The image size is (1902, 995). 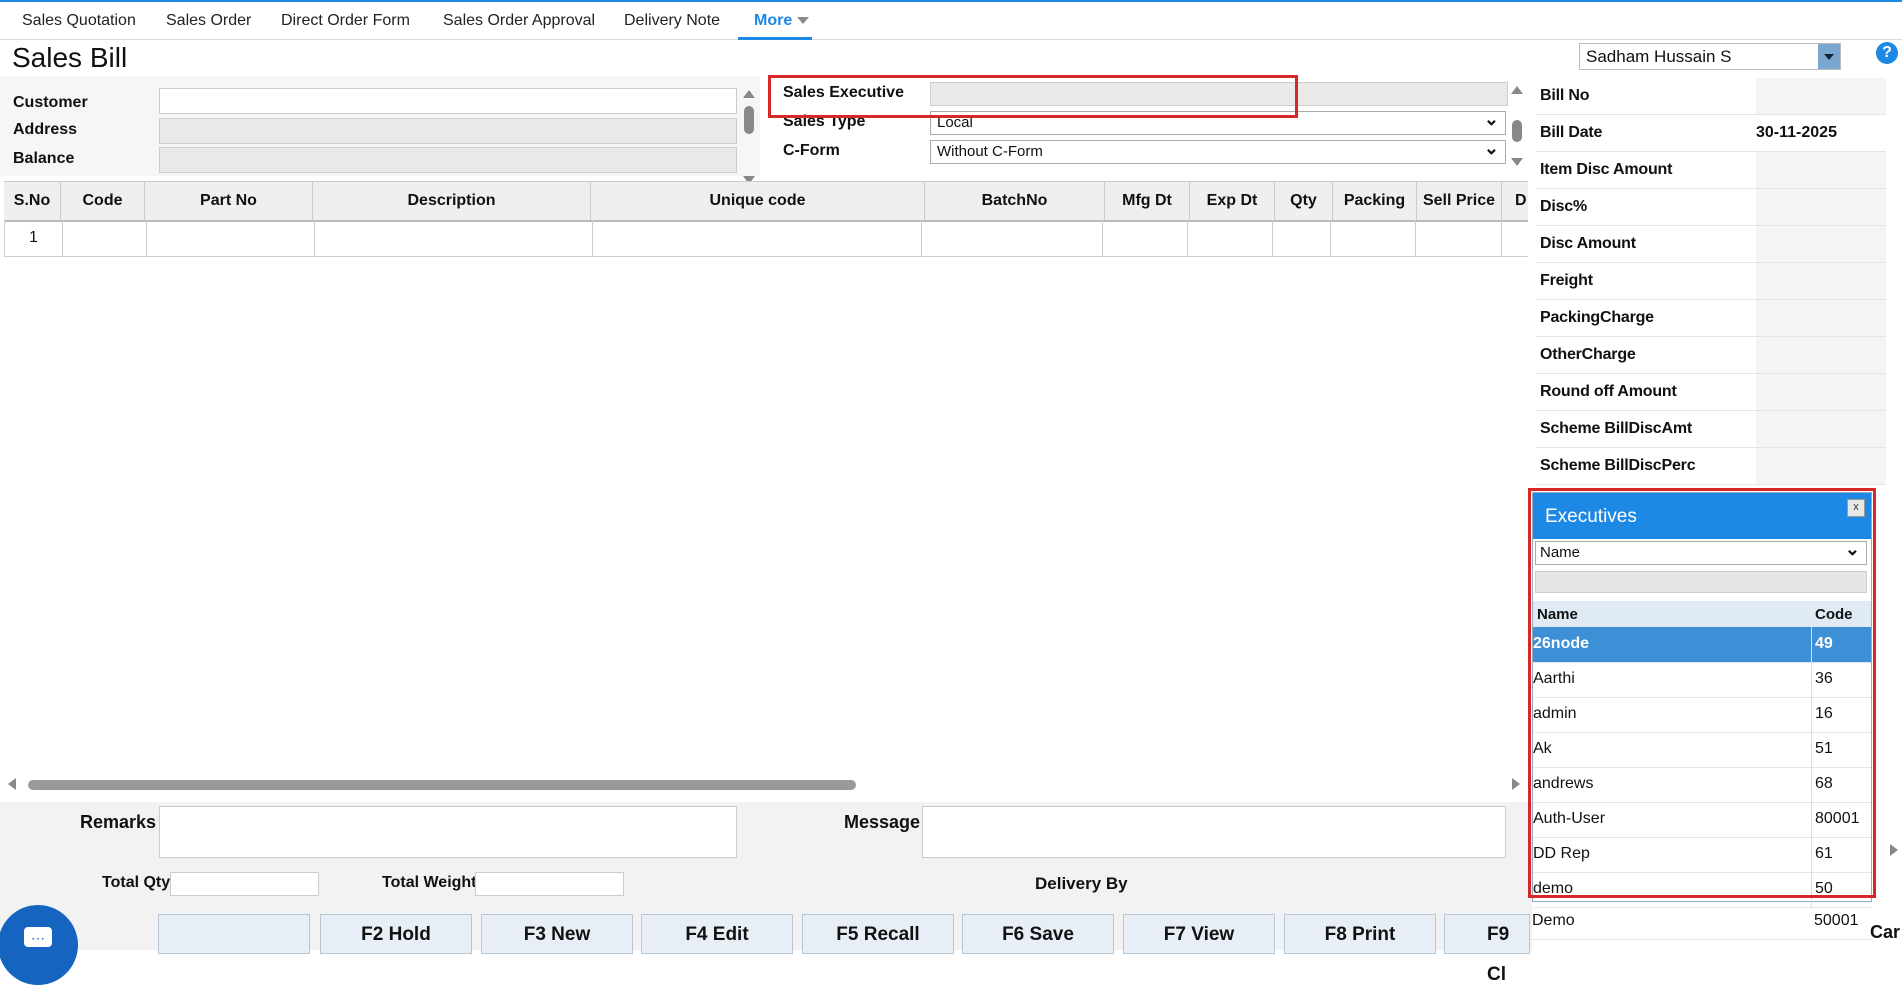 I want to click on f5-recall-button: F5 Recall, so click(x=878, y=934).